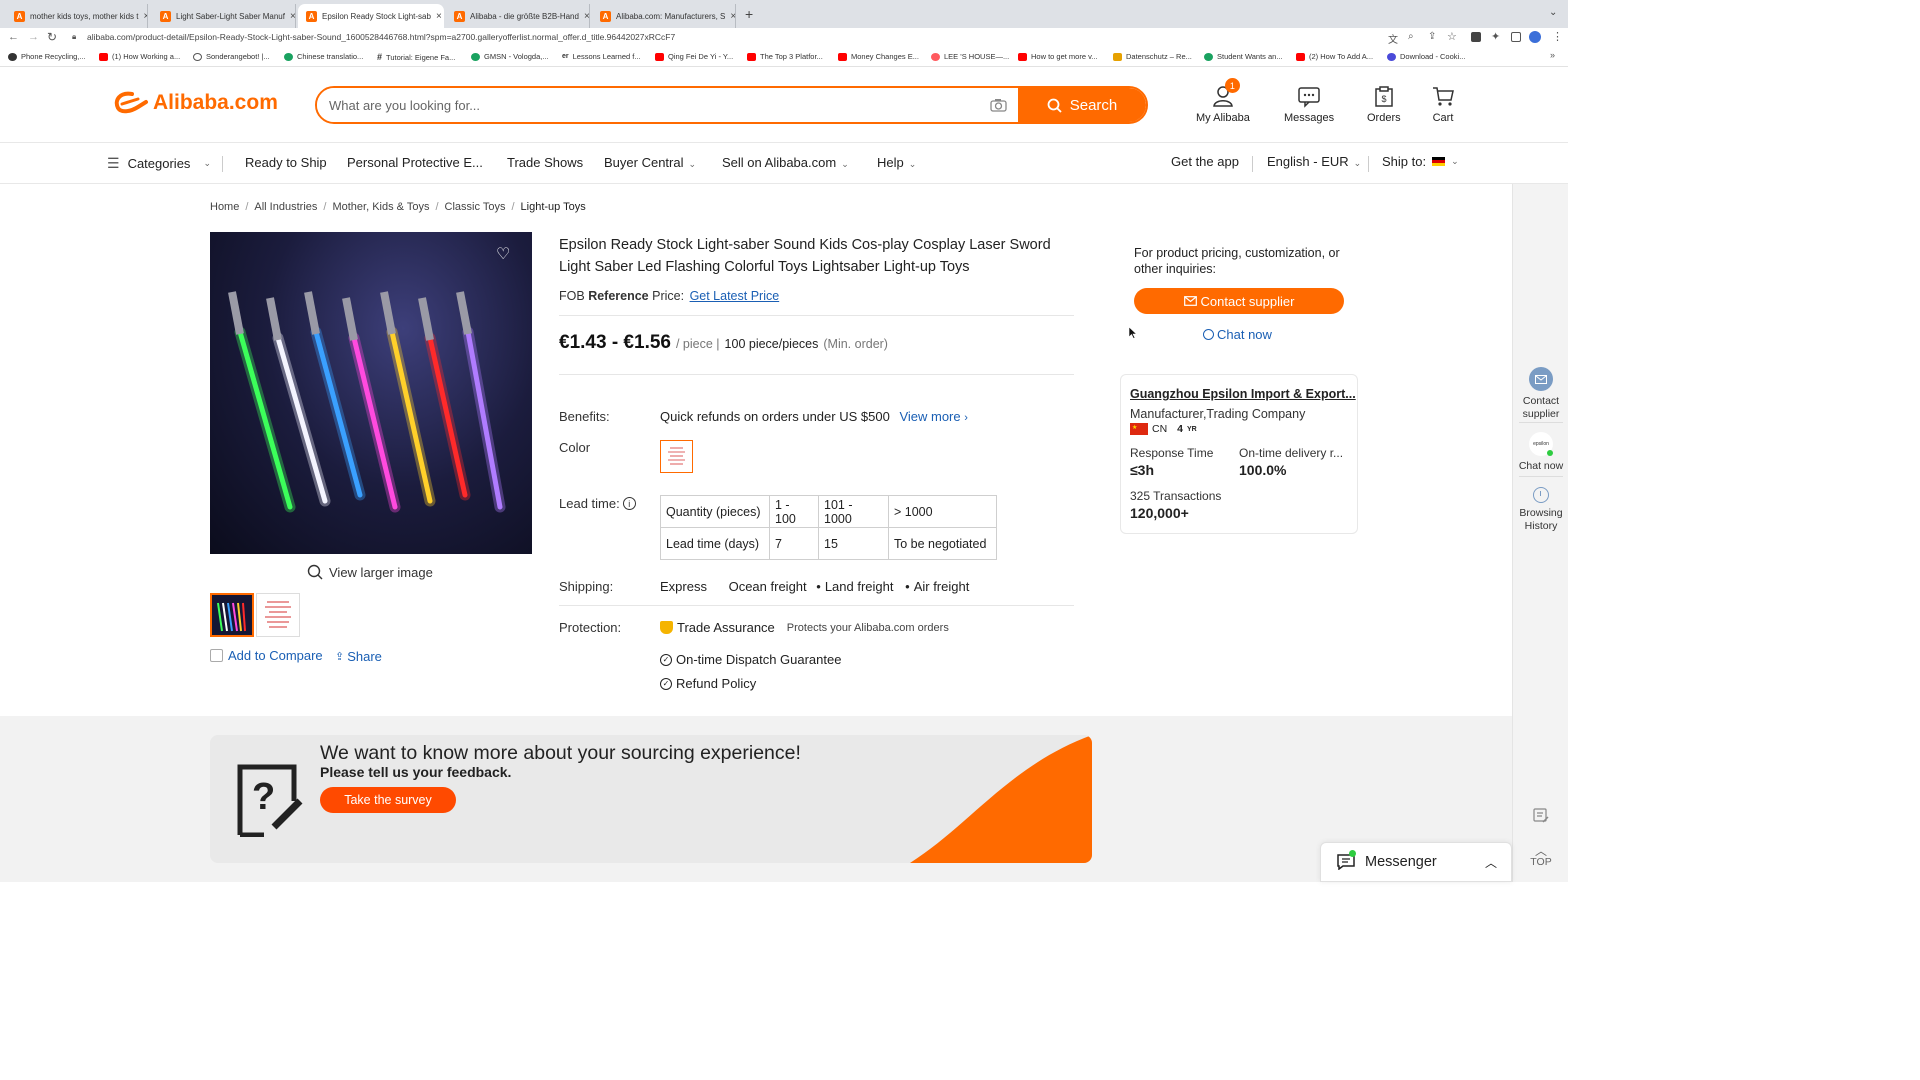 The height and width of the screenshot is (1080, 1920). What do you see at coordinates (518, 16) in the screenshot?
I see `browser-tab: A Alibaba - die größte B2B-Hand ×` at bounding box center [518, 16].